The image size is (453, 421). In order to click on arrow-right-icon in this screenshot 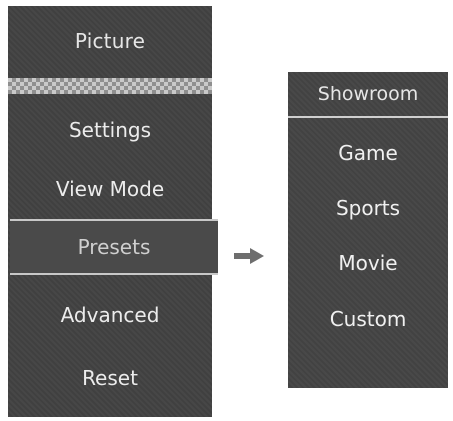, I will do `click(249, 256)`.